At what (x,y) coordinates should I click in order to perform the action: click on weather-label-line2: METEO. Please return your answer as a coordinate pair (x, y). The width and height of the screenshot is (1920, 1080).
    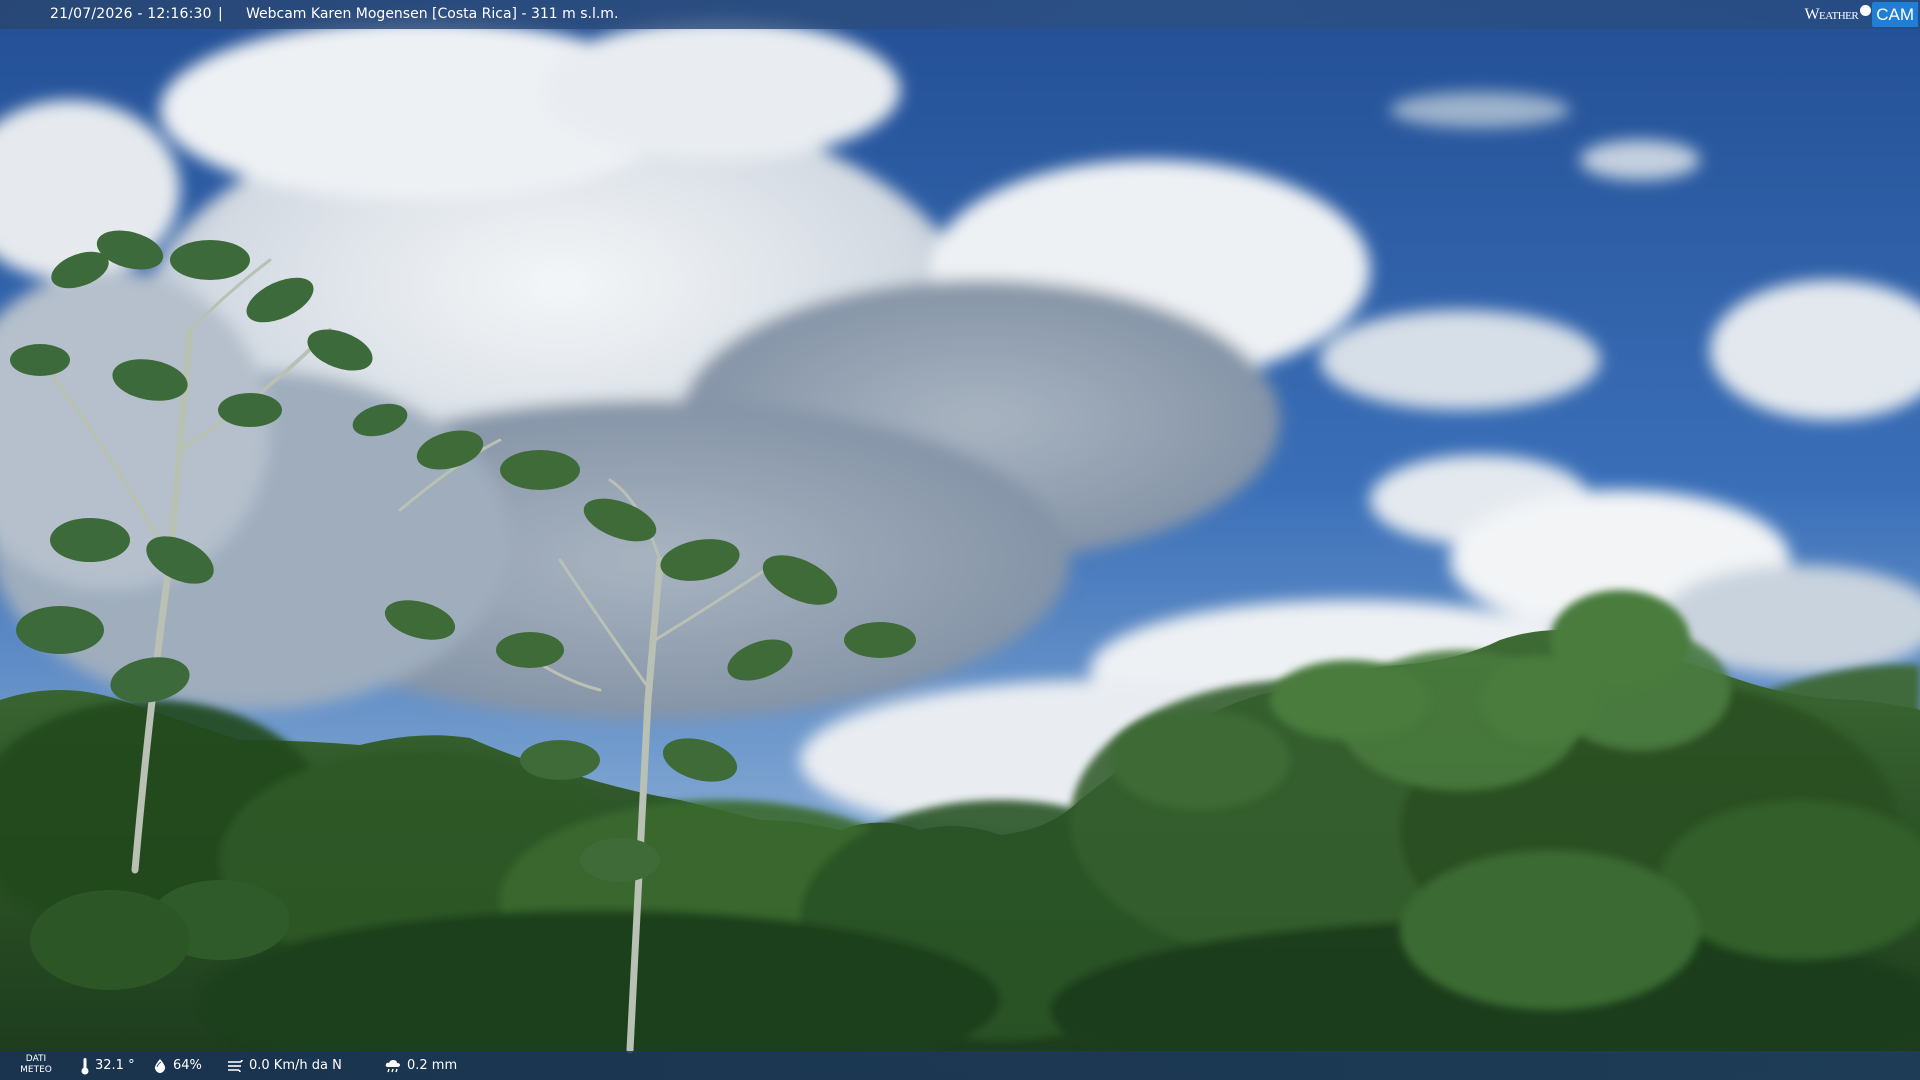
    Looking at the image, I should click on (36, 1070).